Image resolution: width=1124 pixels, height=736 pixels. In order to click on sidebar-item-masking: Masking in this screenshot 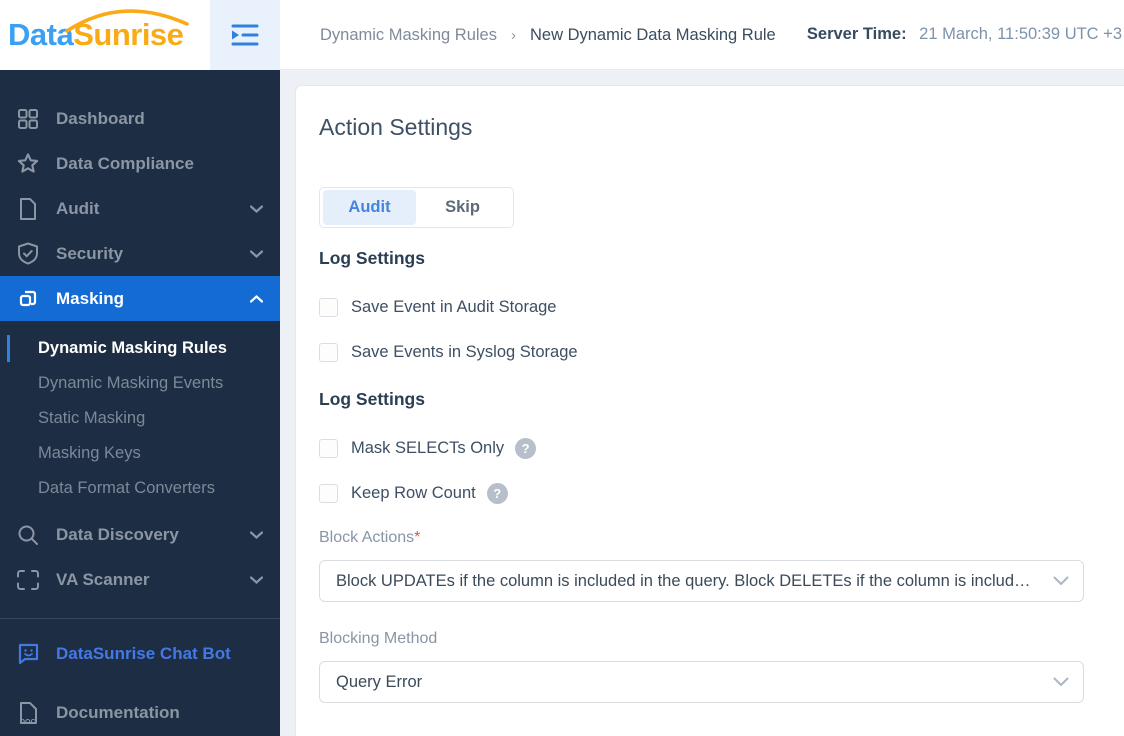, I will do `click(140, 298)`.